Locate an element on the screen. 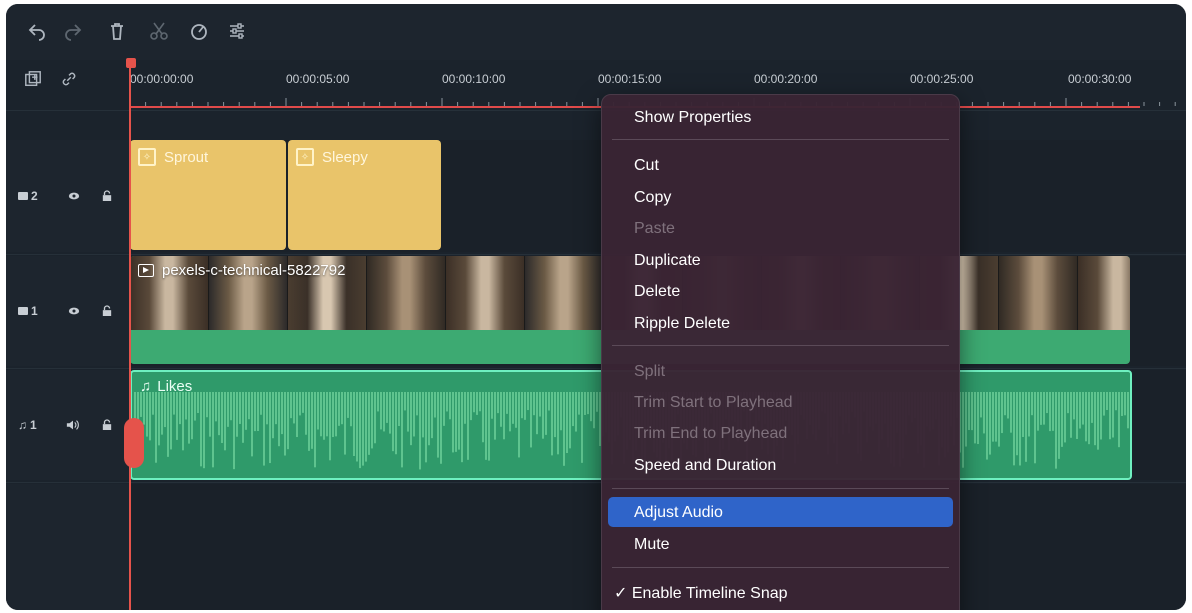 This screenshot has width=1192, height=613. menu-item-cut: Cut is located at coordinates (646, 166).